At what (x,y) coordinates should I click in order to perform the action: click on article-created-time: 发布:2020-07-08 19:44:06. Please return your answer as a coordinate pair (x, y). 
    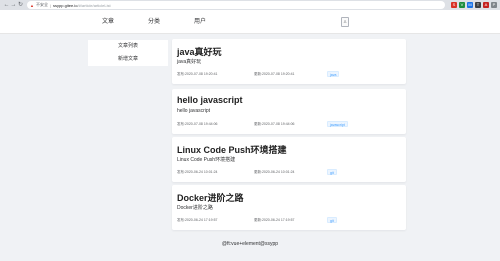
    Looking at the image, I should click on (197, 124).